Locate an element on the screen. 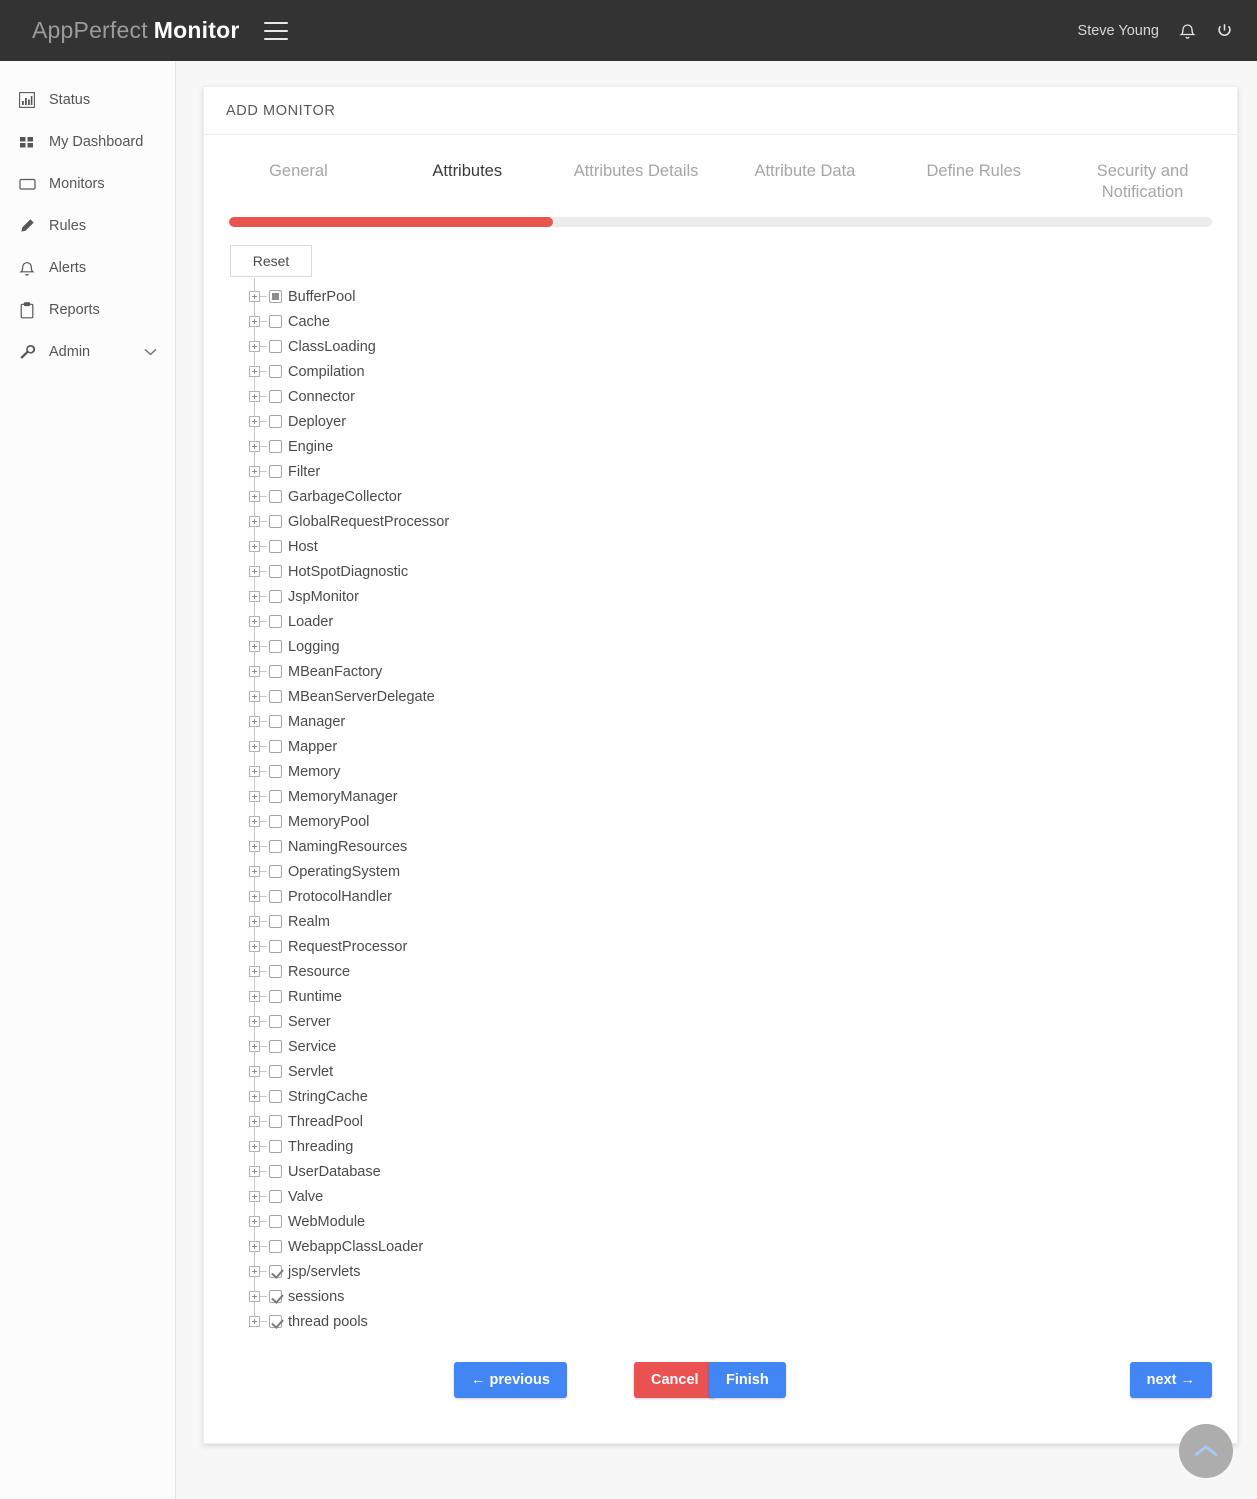 The image size is (1257, 1499). tree-row: MemoryPool is located at coordinates (742, 821).